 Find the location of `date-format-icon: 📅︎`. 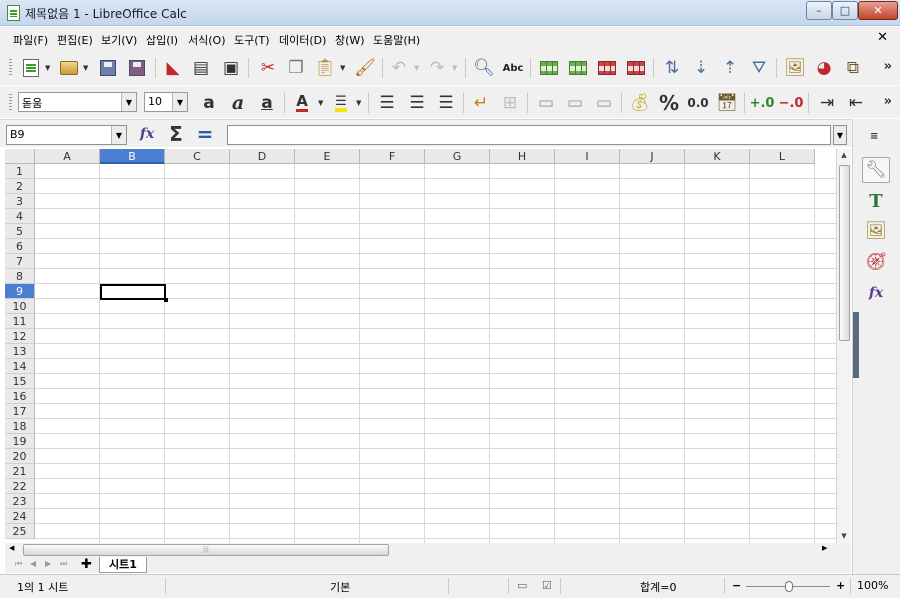

date-format-icon: 📅︎ is located at coordinates (727, 103).